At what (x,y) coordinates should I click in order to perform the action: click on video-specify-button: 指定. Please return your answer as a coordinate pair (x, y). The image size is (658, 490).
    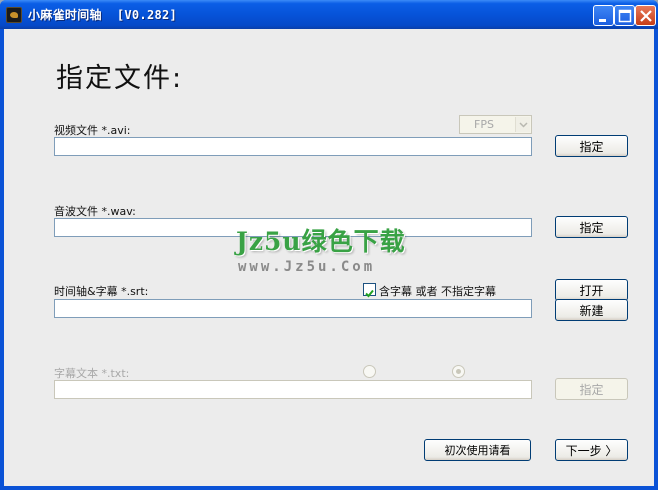
    Looking at the image, I should click on (591, 146).